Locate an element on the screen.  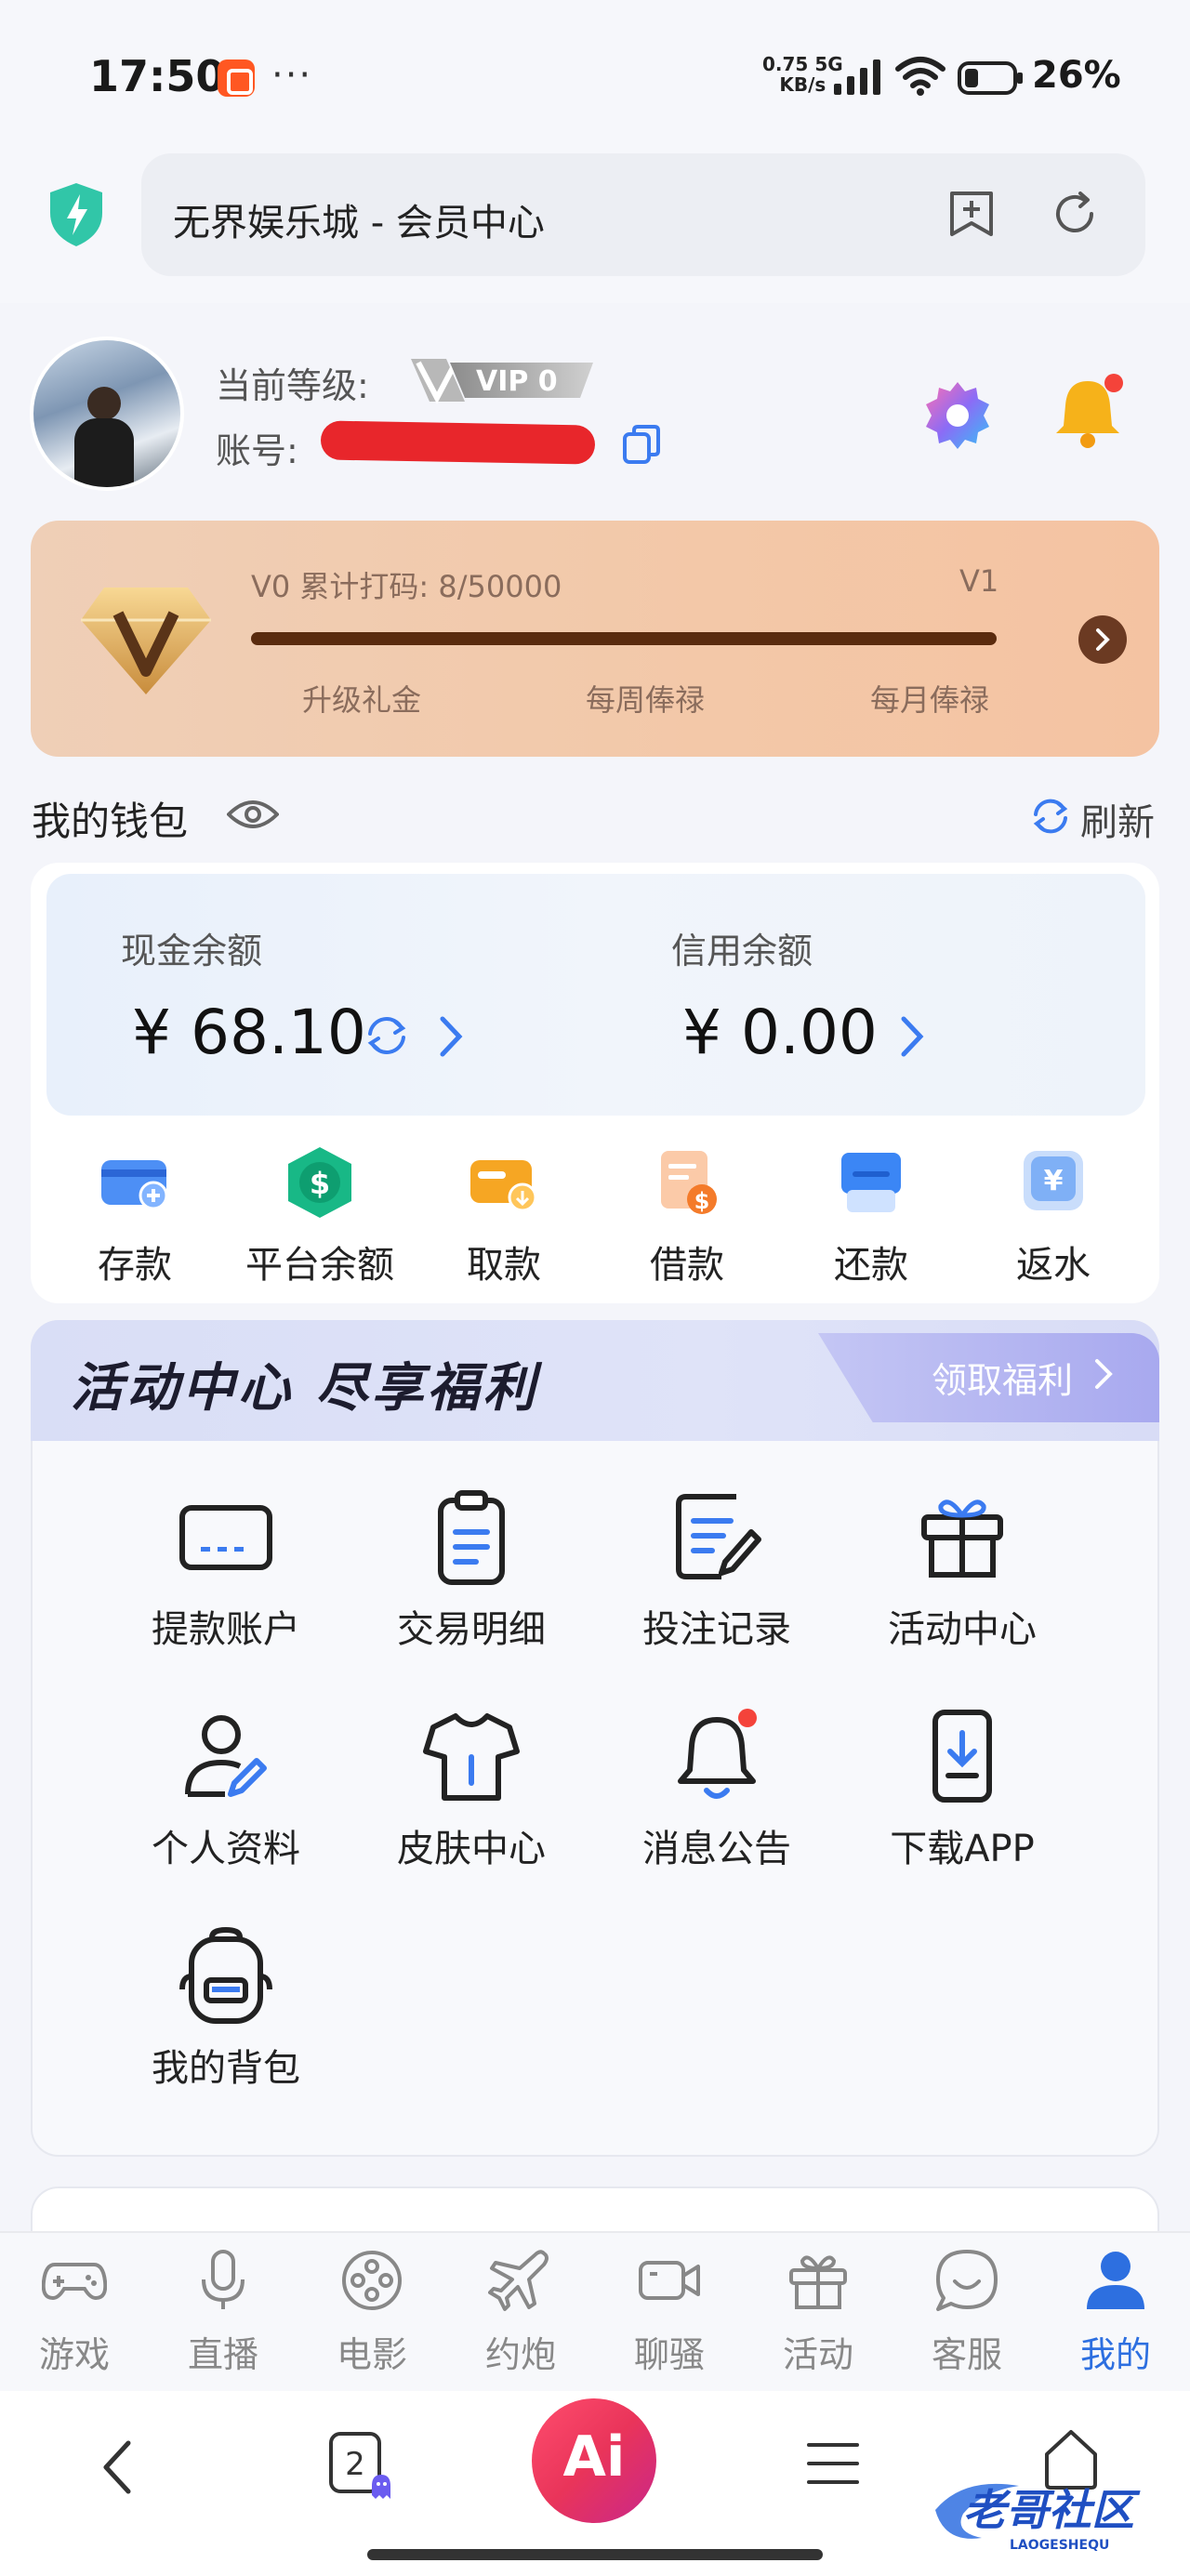
account-redaction is located at coordinates (458, 442).